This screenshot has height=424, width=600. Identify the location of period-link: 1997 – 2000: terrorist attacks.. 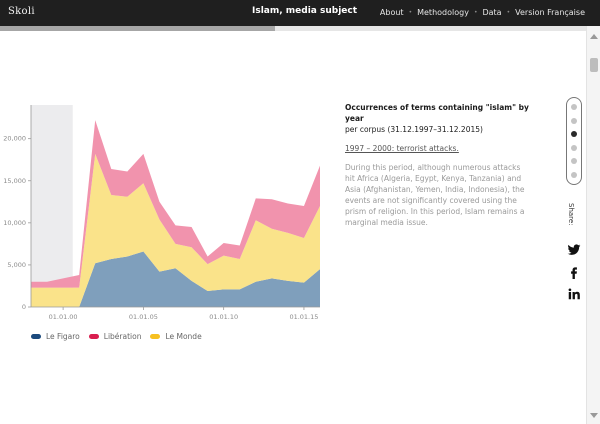
(437, 148).